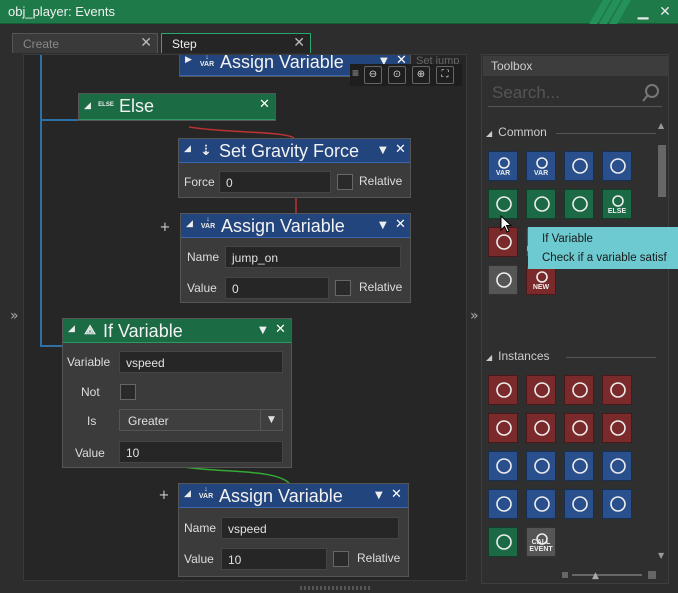 This screenshot has width=678, height=593. I want to click on gravity-icon: ⇣, so click(206, 150).